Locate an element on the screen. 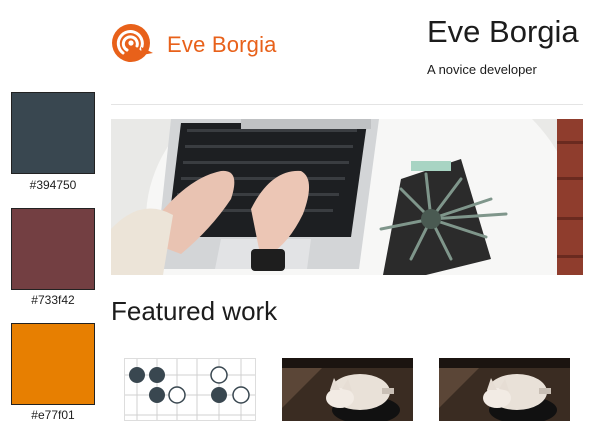 The image size is (600, 422). featured-work-heading: Featured work is located at coordinates (194, 311).